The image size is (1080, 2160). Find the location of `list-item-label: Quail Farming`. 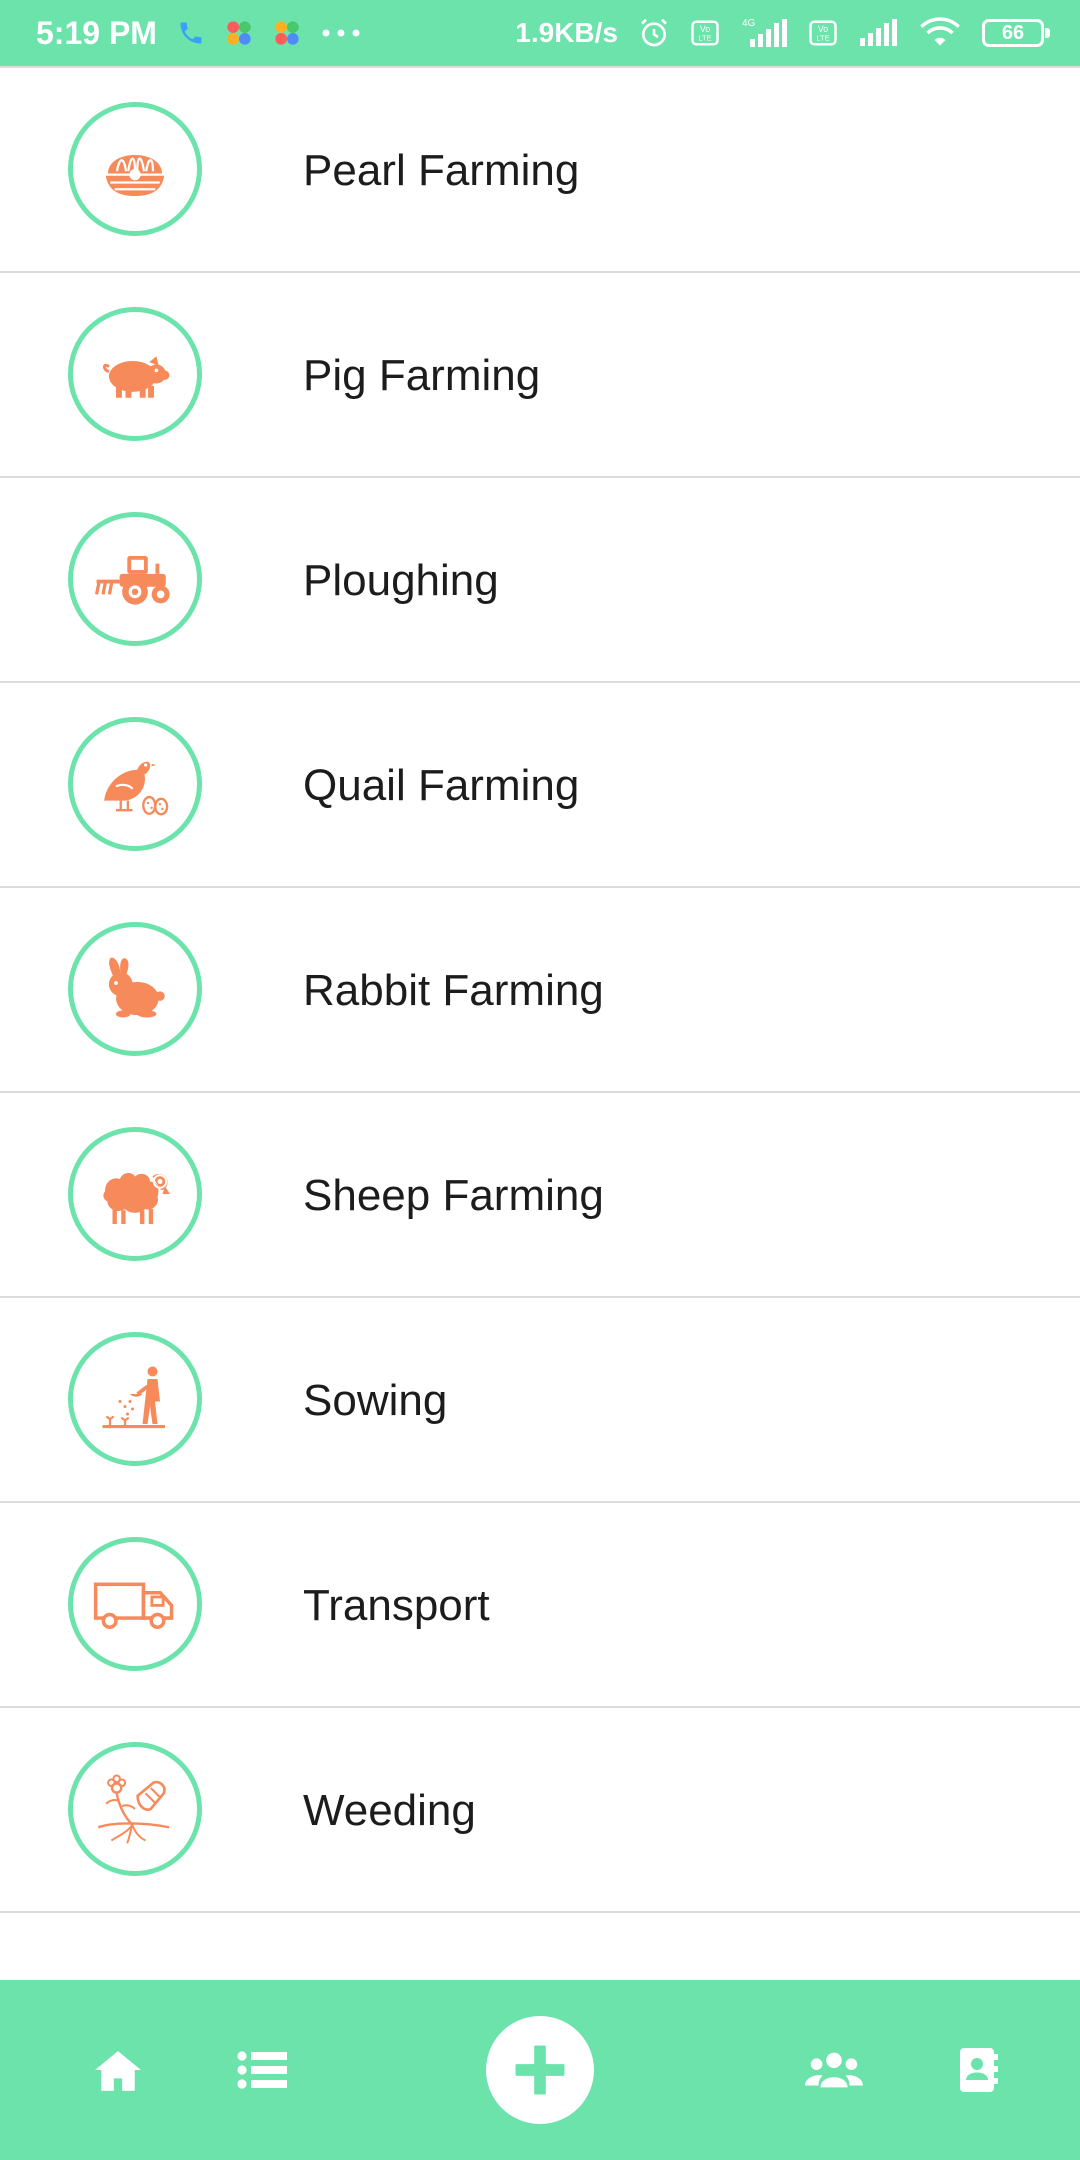

list-item-label: Quail Farming is located at coordinates (441, 785).